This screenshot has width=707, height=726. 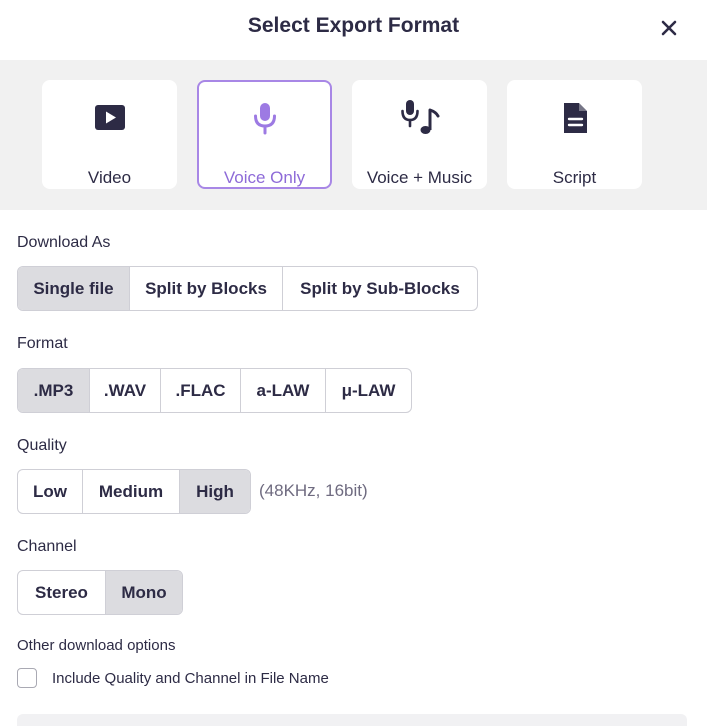 What do you see at coordinates (144, 592) in the screenshot?
I see `channel-option-mono: Mono` at bounding box center [144, 592].